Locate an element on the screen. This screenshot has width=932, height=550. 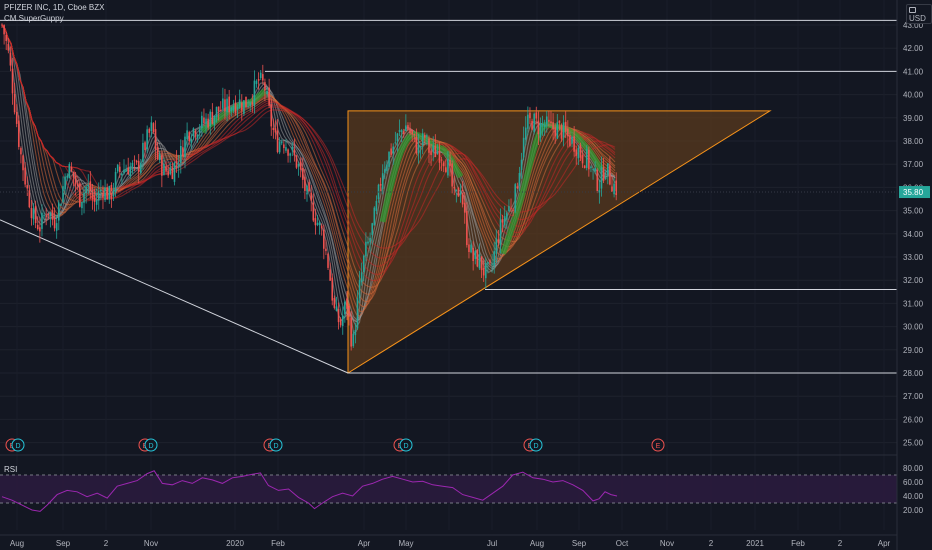
symbol-legend: PFIZER INC, 1D, Cboe BZX is located at coordinates (54, 7).